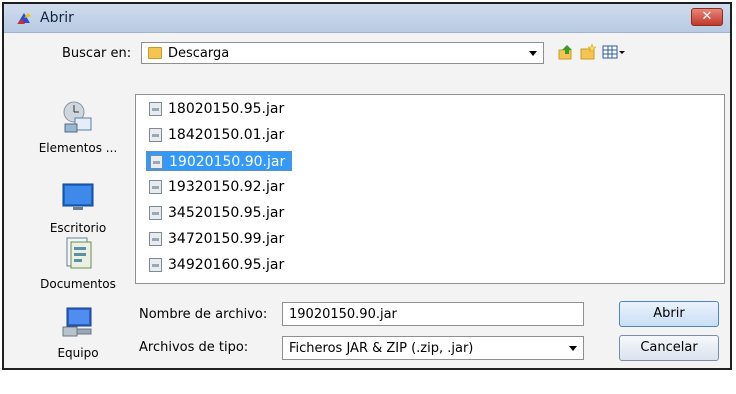 This screenshot has width=736, height=394. What do you see at coordinates (226, 213) in the screenshot?
I see `file-name: 34520150.95.jar` at bounding box center [226, 213].